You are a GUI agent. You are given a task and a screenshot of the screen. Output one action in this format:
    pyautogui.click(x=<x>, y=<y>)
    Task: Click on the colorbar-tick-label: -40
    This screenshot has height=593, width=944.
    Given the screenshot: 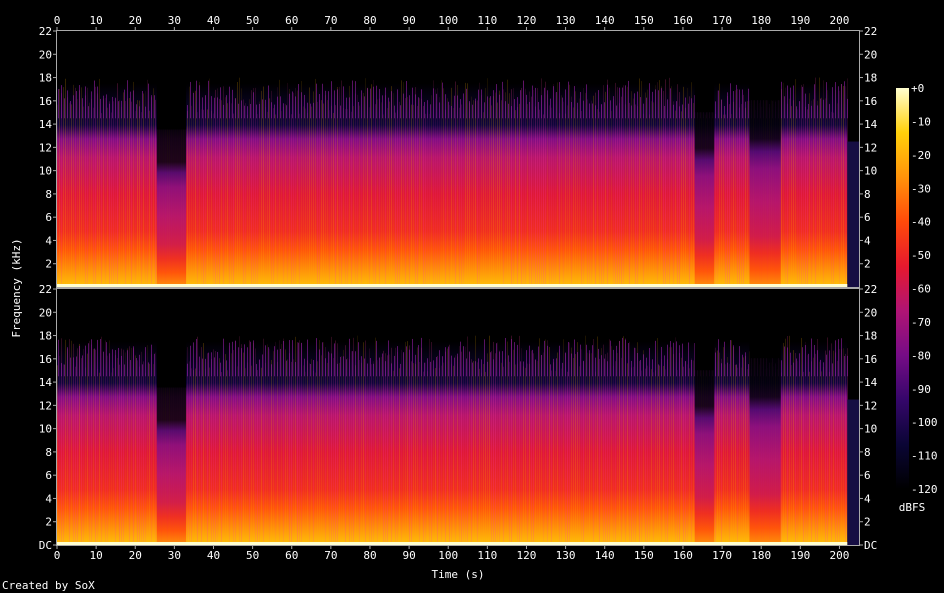 What is the action you would take?
    pyautogui.click(x=921, y=222)
    